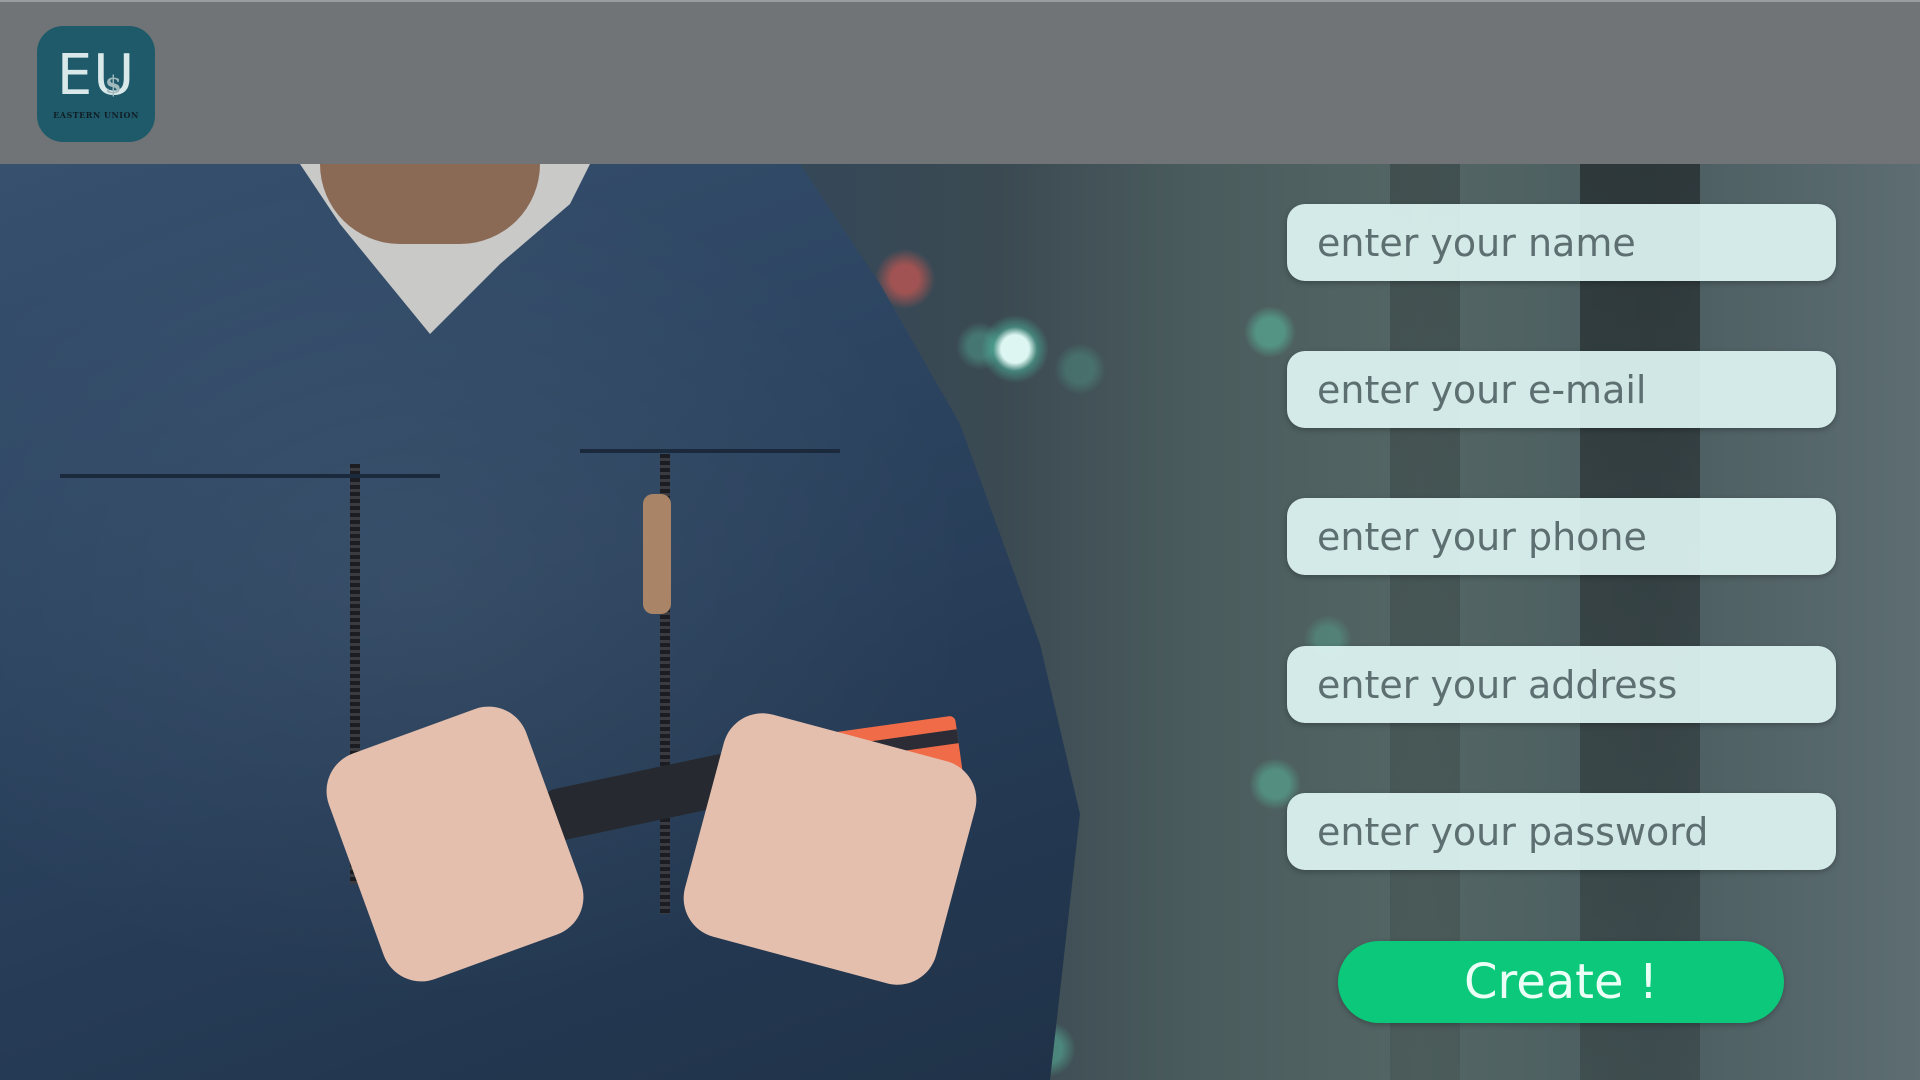  Describe the element at coordinates (1561, 982) in the screenshot. I see `create-button: Create !` at that location.